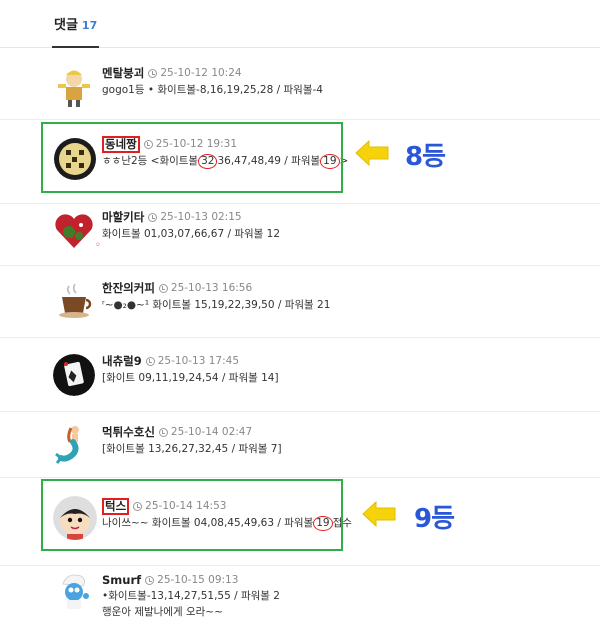  Describe the element at coordinates (434, 519) in the screenshot. I see `rank-label: 9등` at that location.